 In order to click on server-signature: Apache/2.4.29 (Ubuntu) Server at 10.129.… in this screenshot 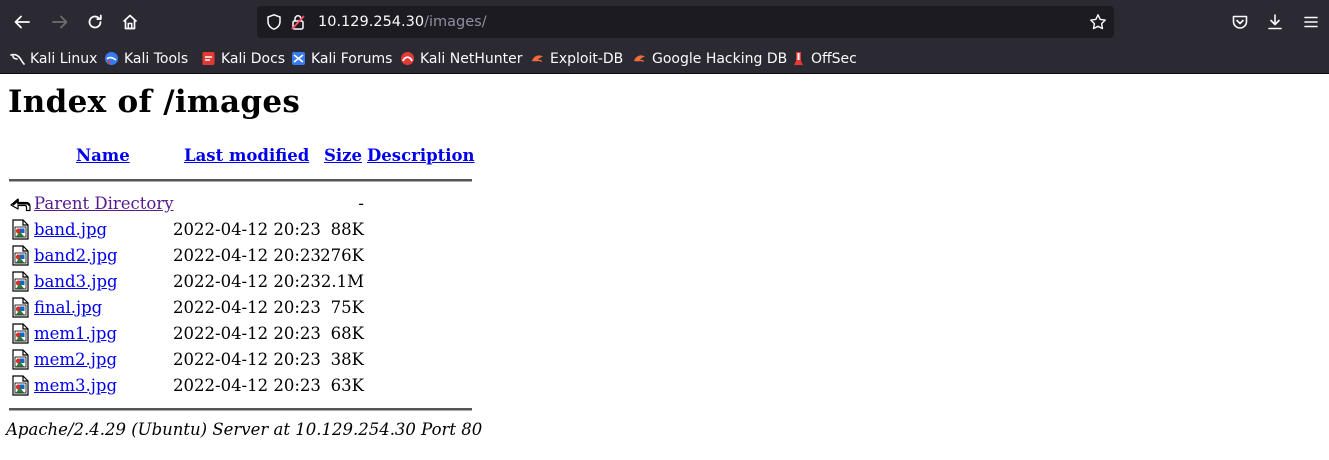, I will do `click(244, 429)`.